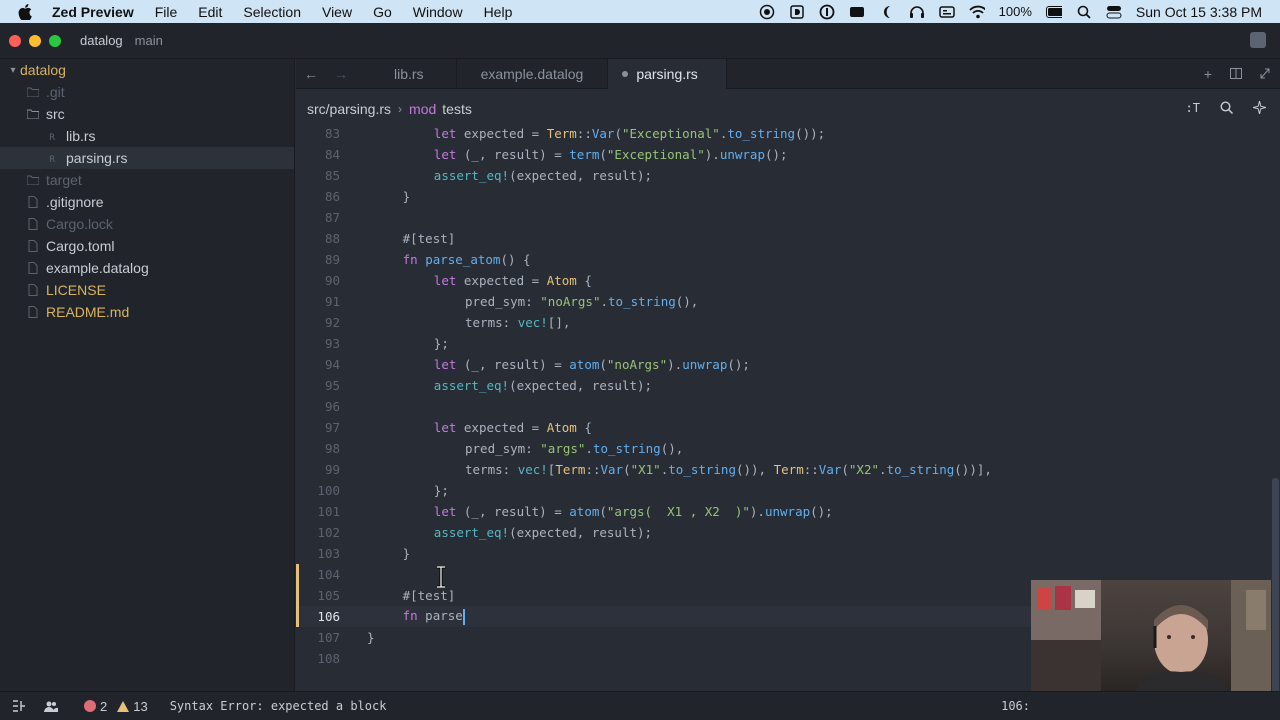  Describe the element at coordinates (311, 74) in the screenshot. I see `nav-back-icon: ←` at that location.